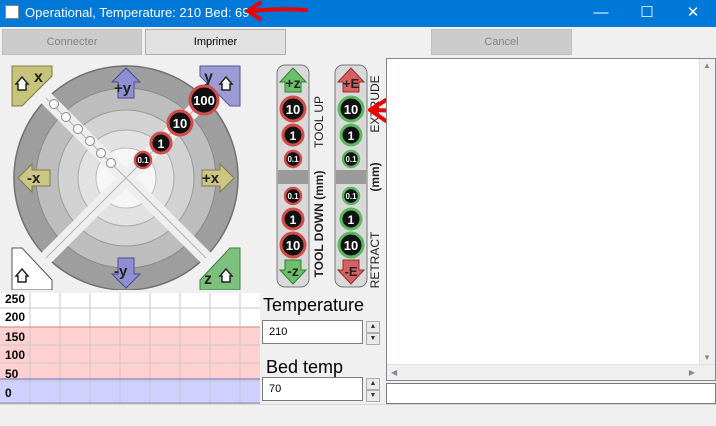  Describe the element at coordinates (12, 374) in the screenshot. I see `y-tick-50: 50` at that location.